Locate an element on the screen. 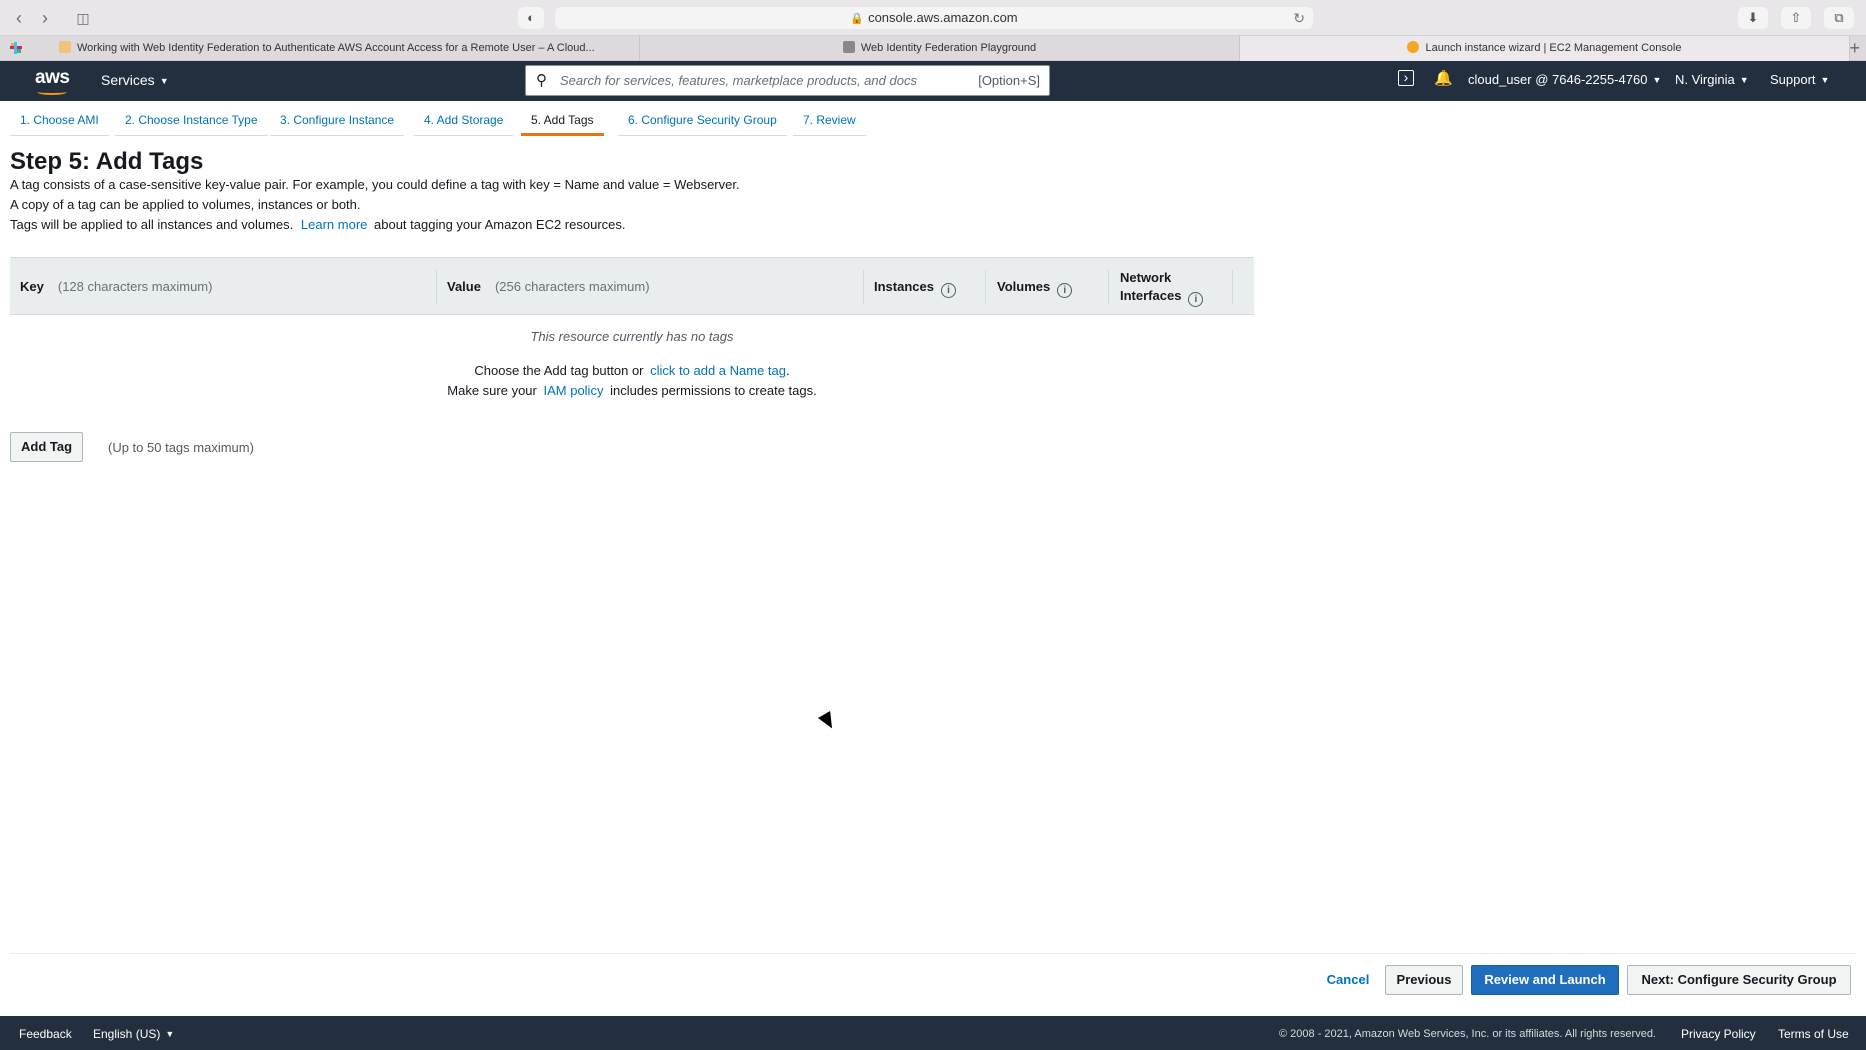 This screenshot has height=1050, width=1866. account-menu: cloud_user @ 7646-2255-4760 ▼ is located at coordinates (1564, 79).